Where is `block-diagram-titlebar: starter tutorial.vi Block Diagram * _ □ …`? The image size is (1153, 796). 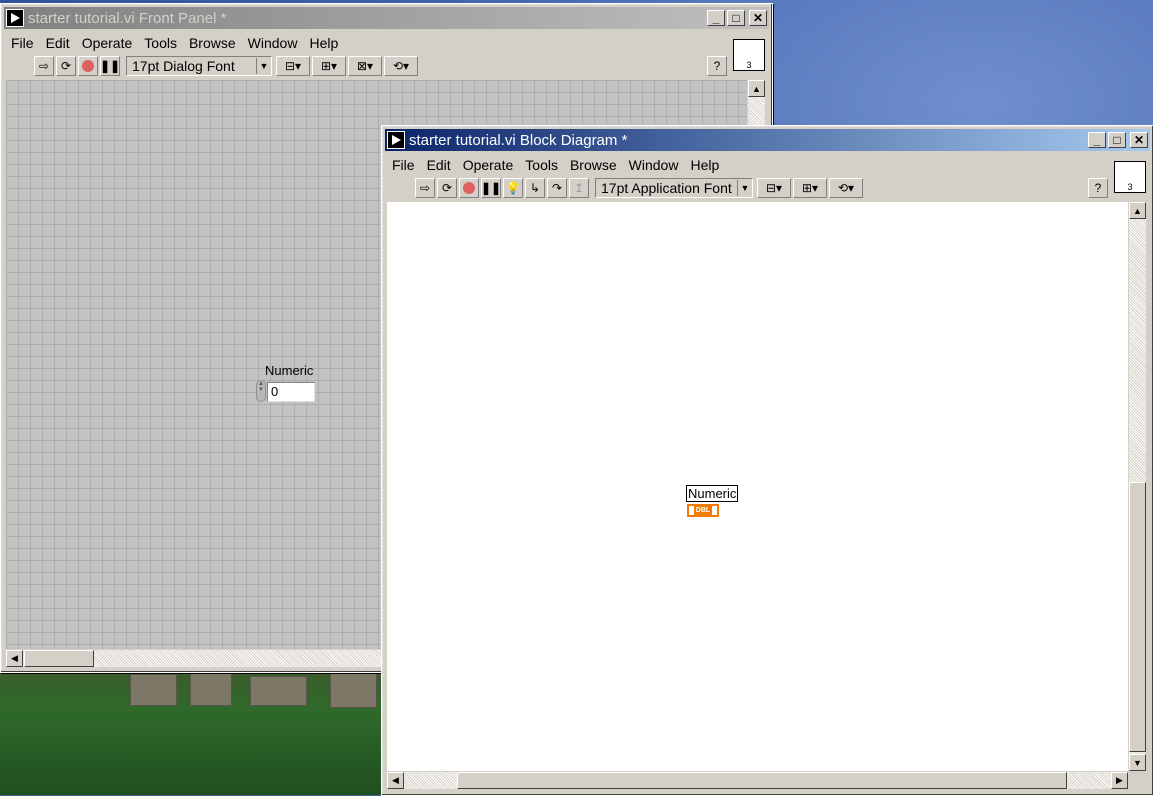
block-diagram-titlebar: starter tutorial.vi Block Diagram * _ □ … is located at coordinates (767, 140).